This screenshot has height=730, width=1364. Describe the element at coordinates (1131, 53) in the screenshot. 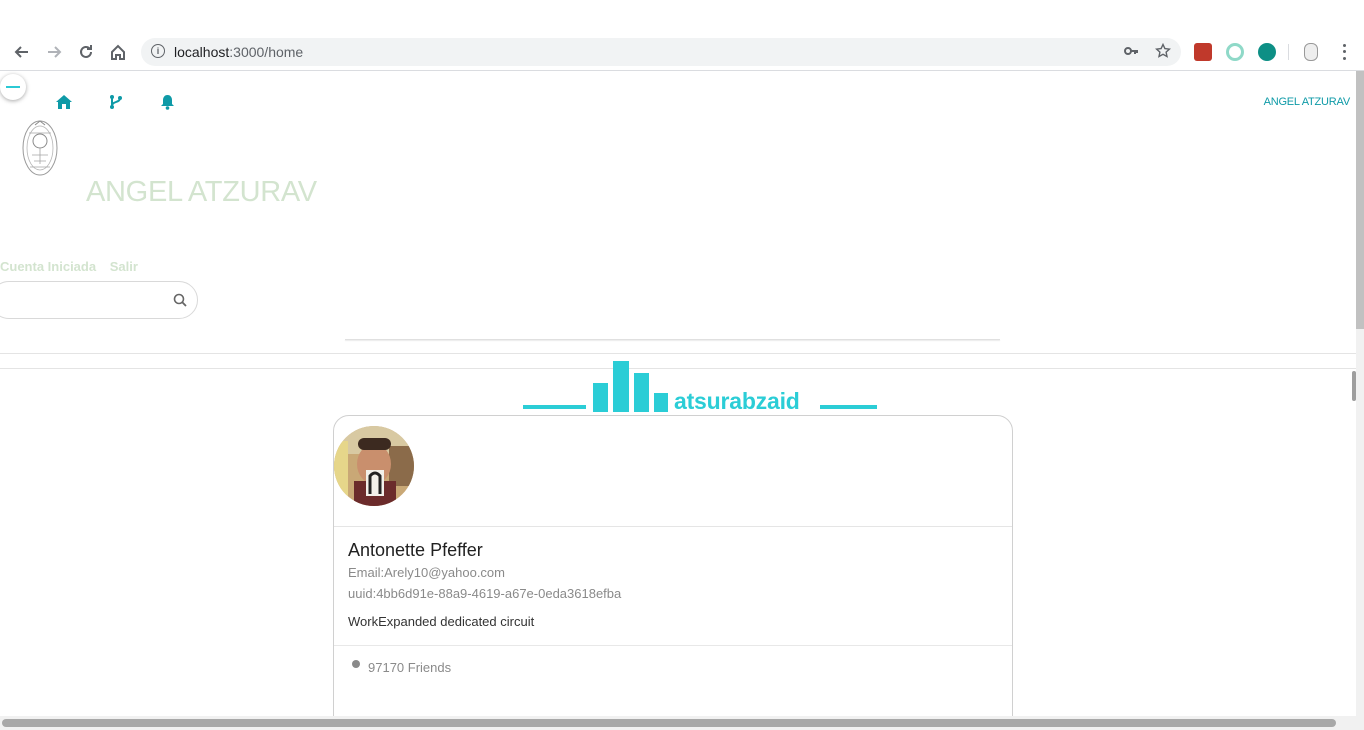

I see `key-icon` at that location.